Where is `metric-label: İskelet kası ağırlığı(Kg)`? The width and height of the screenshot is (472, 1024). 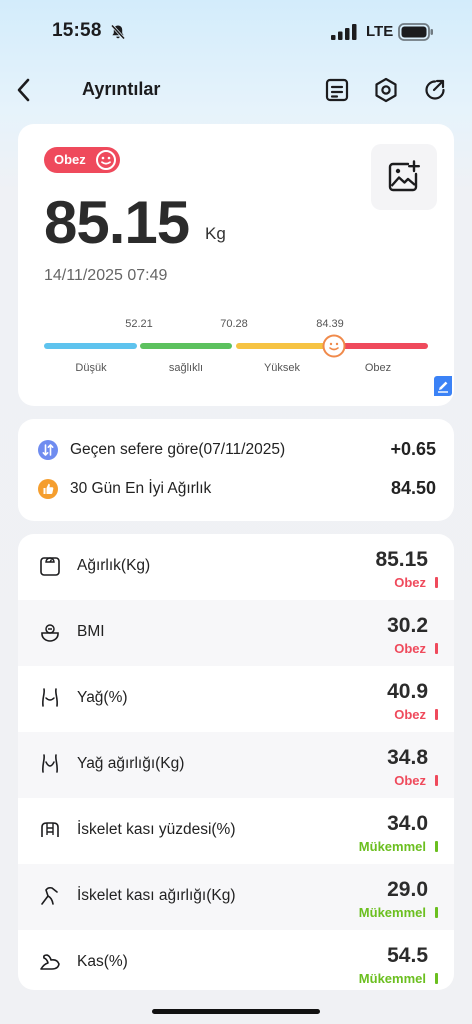 metric-label: İskelet kası ağırlığı(Kg) is located at coordinates (156, 895).